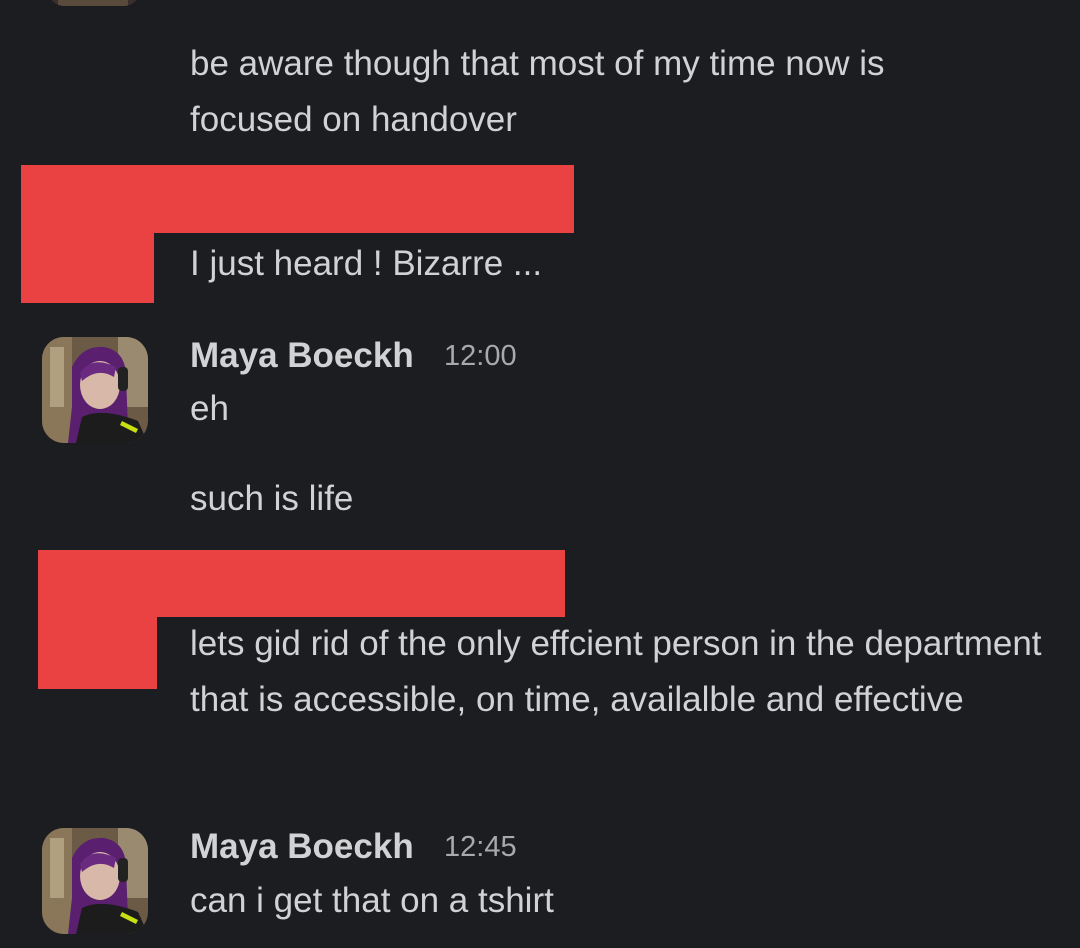 Image resolution: width=1080 pixels, height=948 pixels. What do you see at coordinates (209, 408) in the screenshot?
I see `message-text: eh` at bounding box center [209, 408].